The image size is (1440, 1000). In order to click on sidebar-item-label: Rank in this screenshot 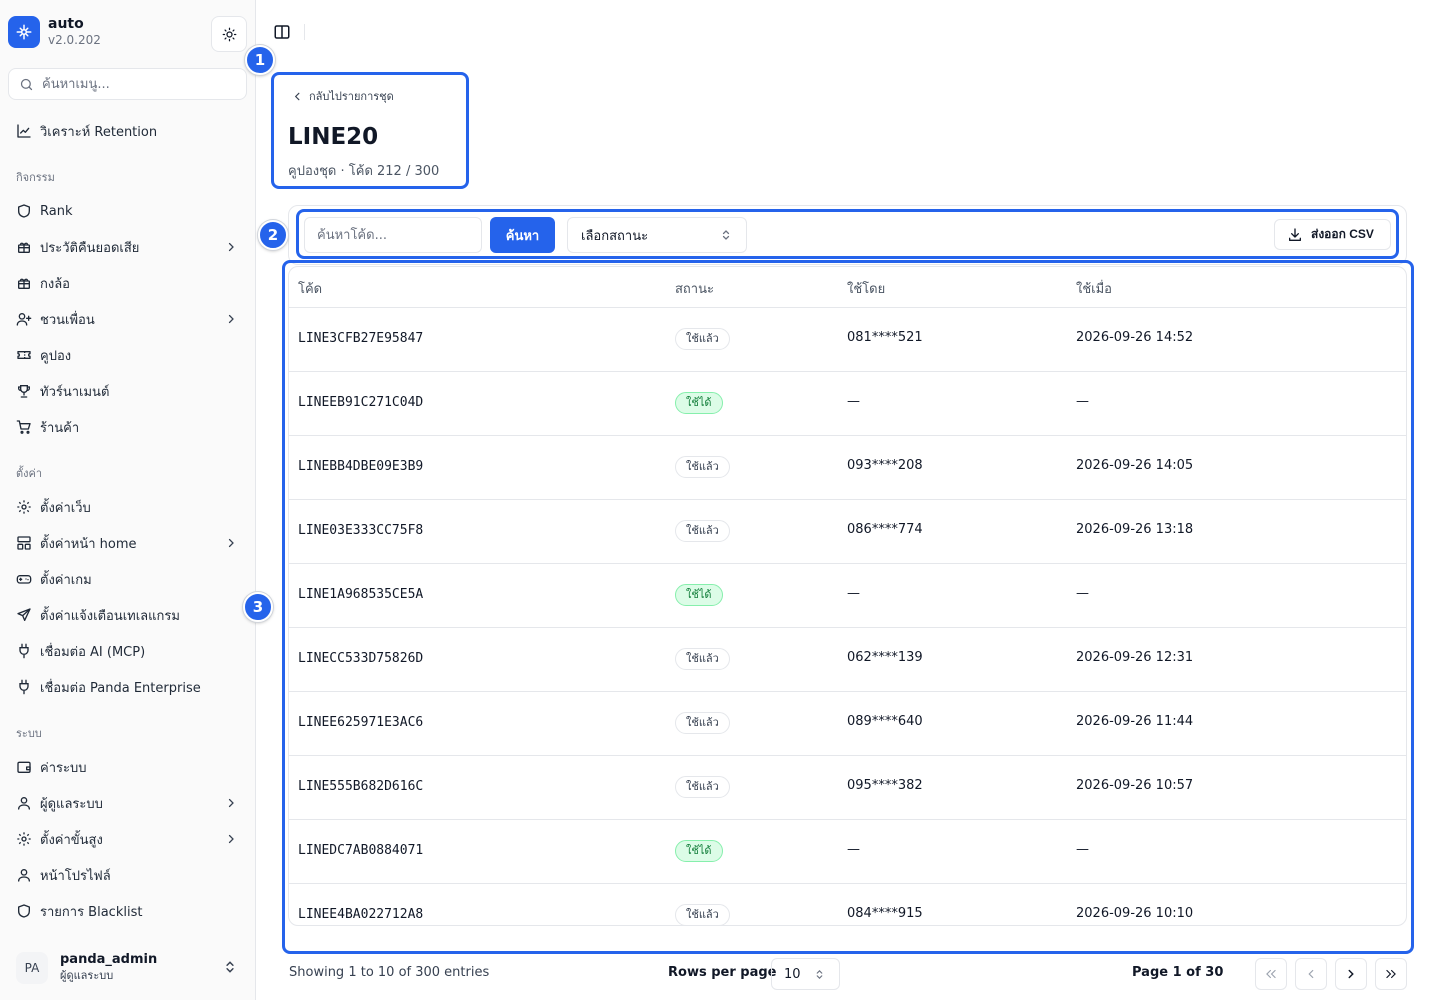, I will do `click(56, 211)`.